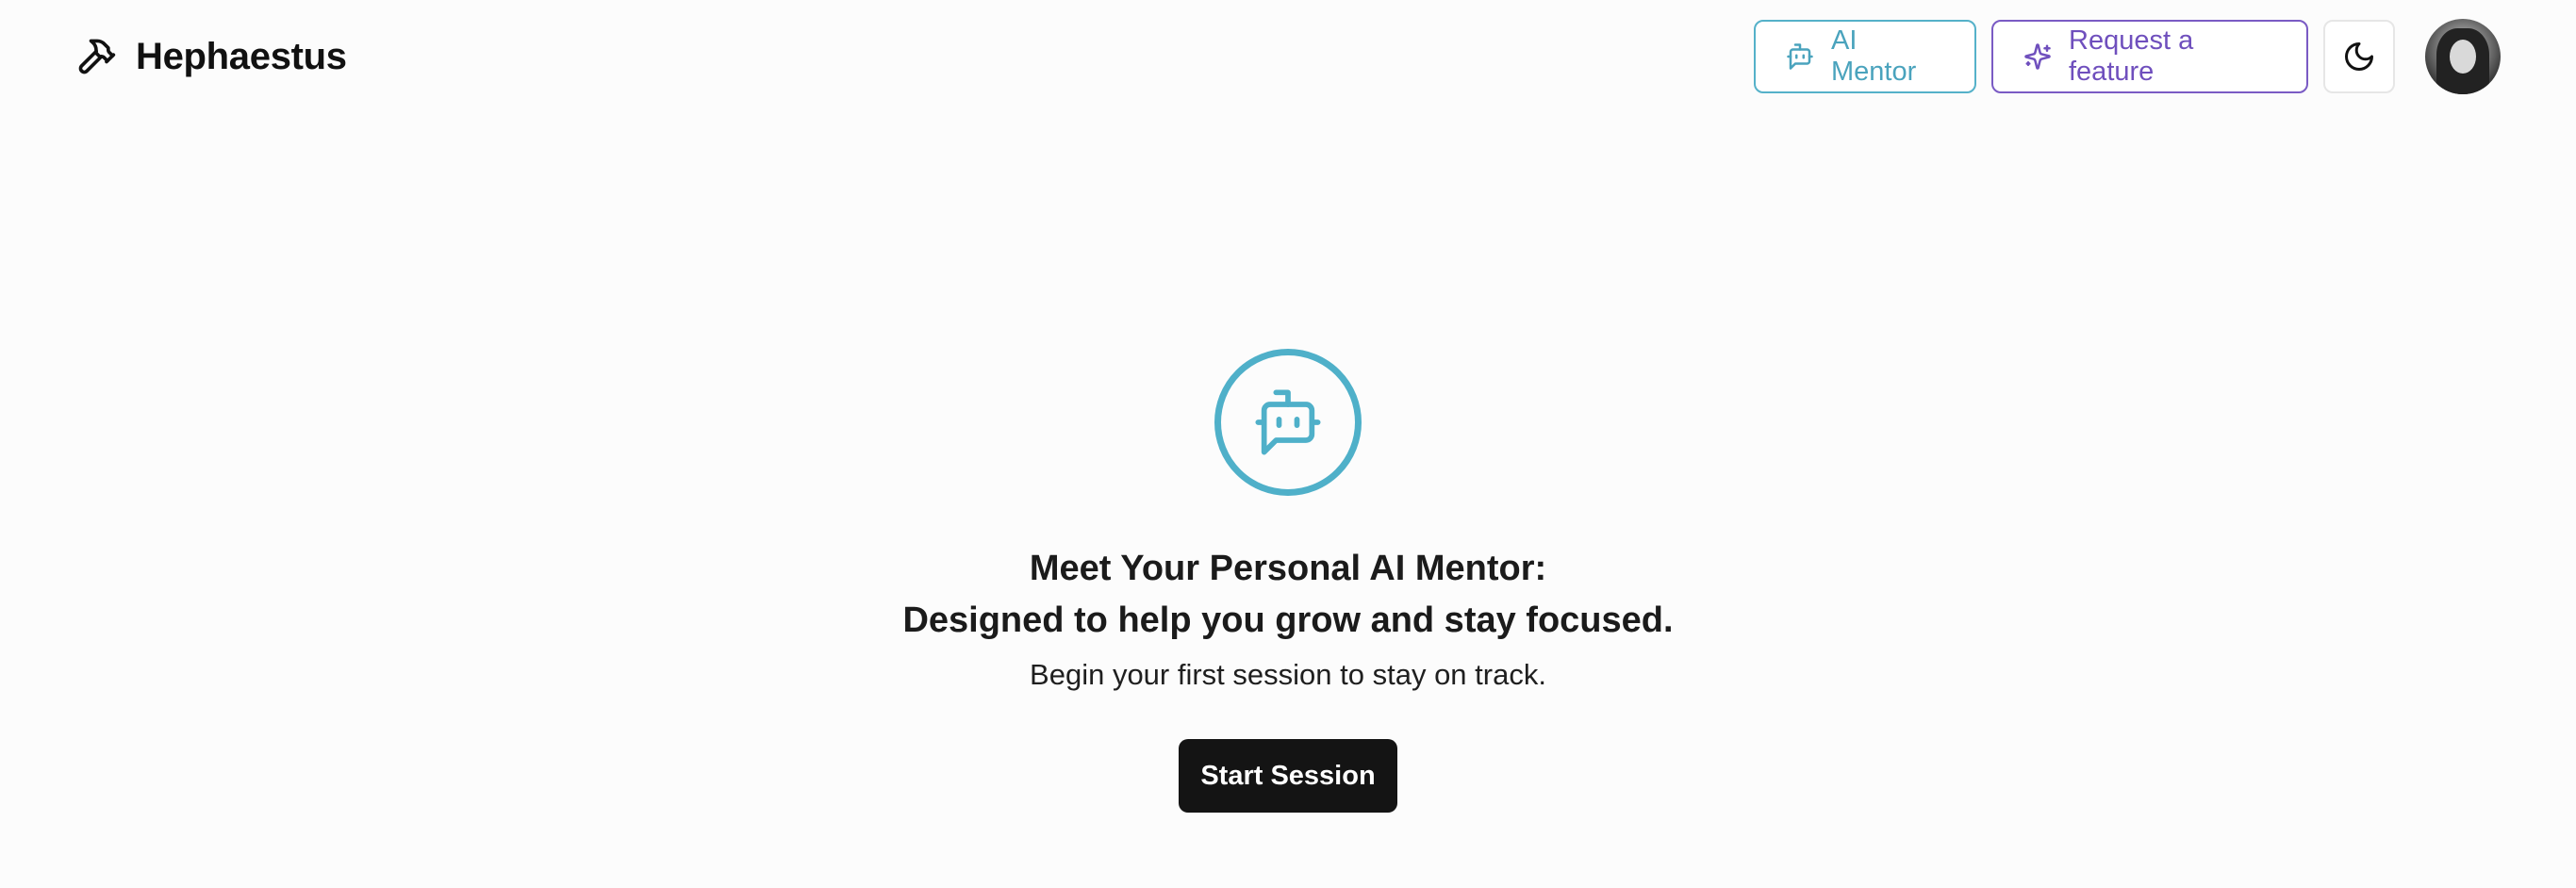 This screenshot has height=888, width=2576. I want to click on request-feature-button: Request a feature, so click(2149, 56).